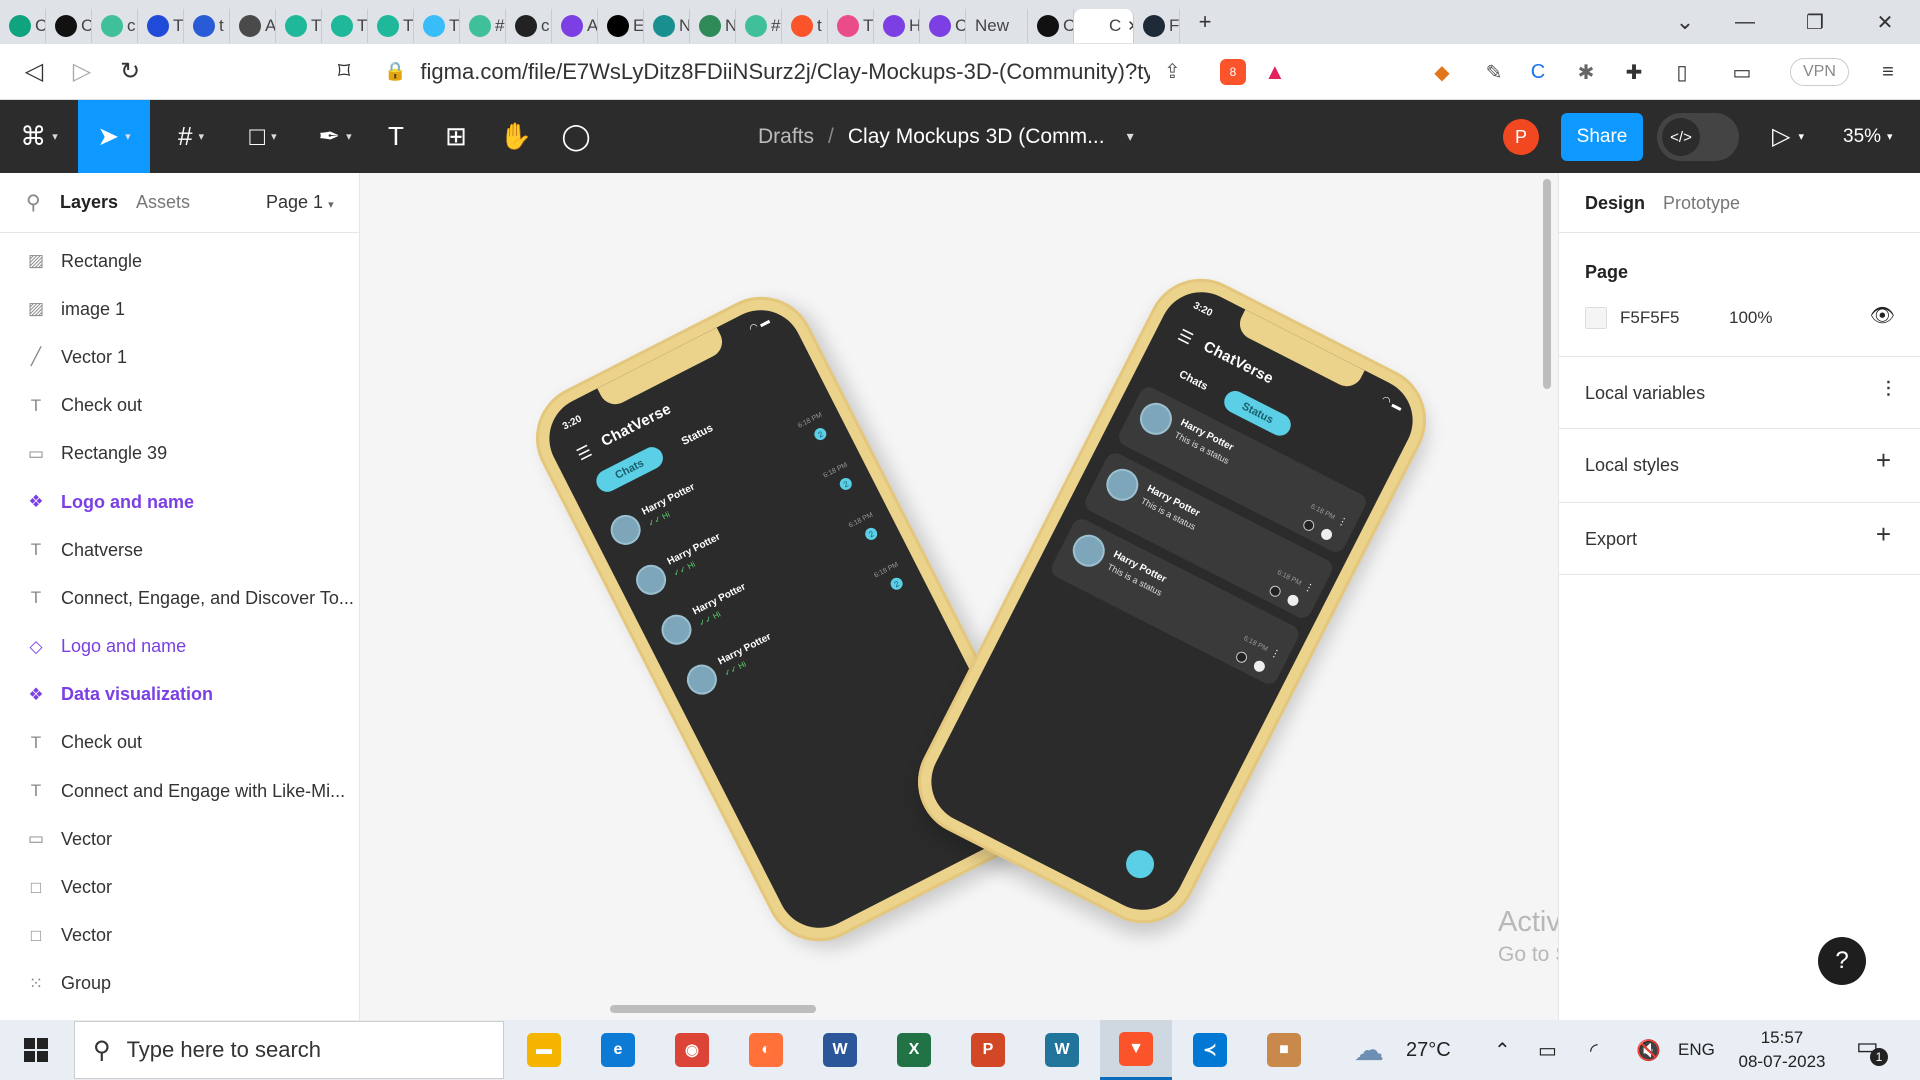  Describe the element at coordinates (1648, 1050) in the screenshot. I see `volume-muted-icon: 🔇` at that location.